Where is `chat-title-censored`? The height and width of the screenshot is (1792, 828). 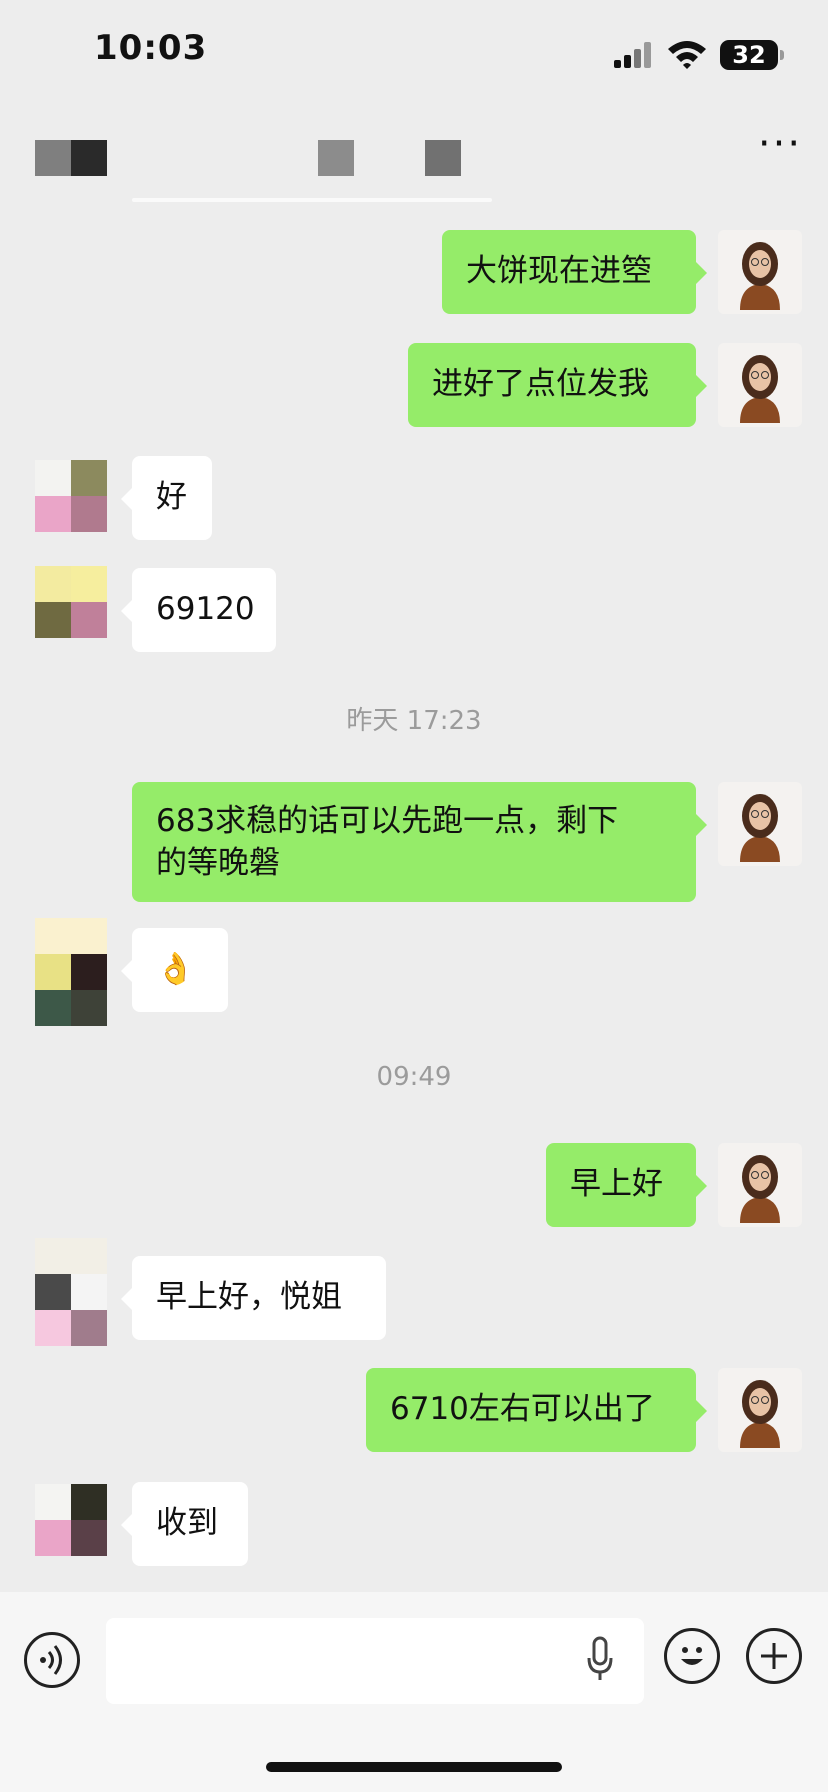
chat-title-censored is located at coordinates (250, 160).